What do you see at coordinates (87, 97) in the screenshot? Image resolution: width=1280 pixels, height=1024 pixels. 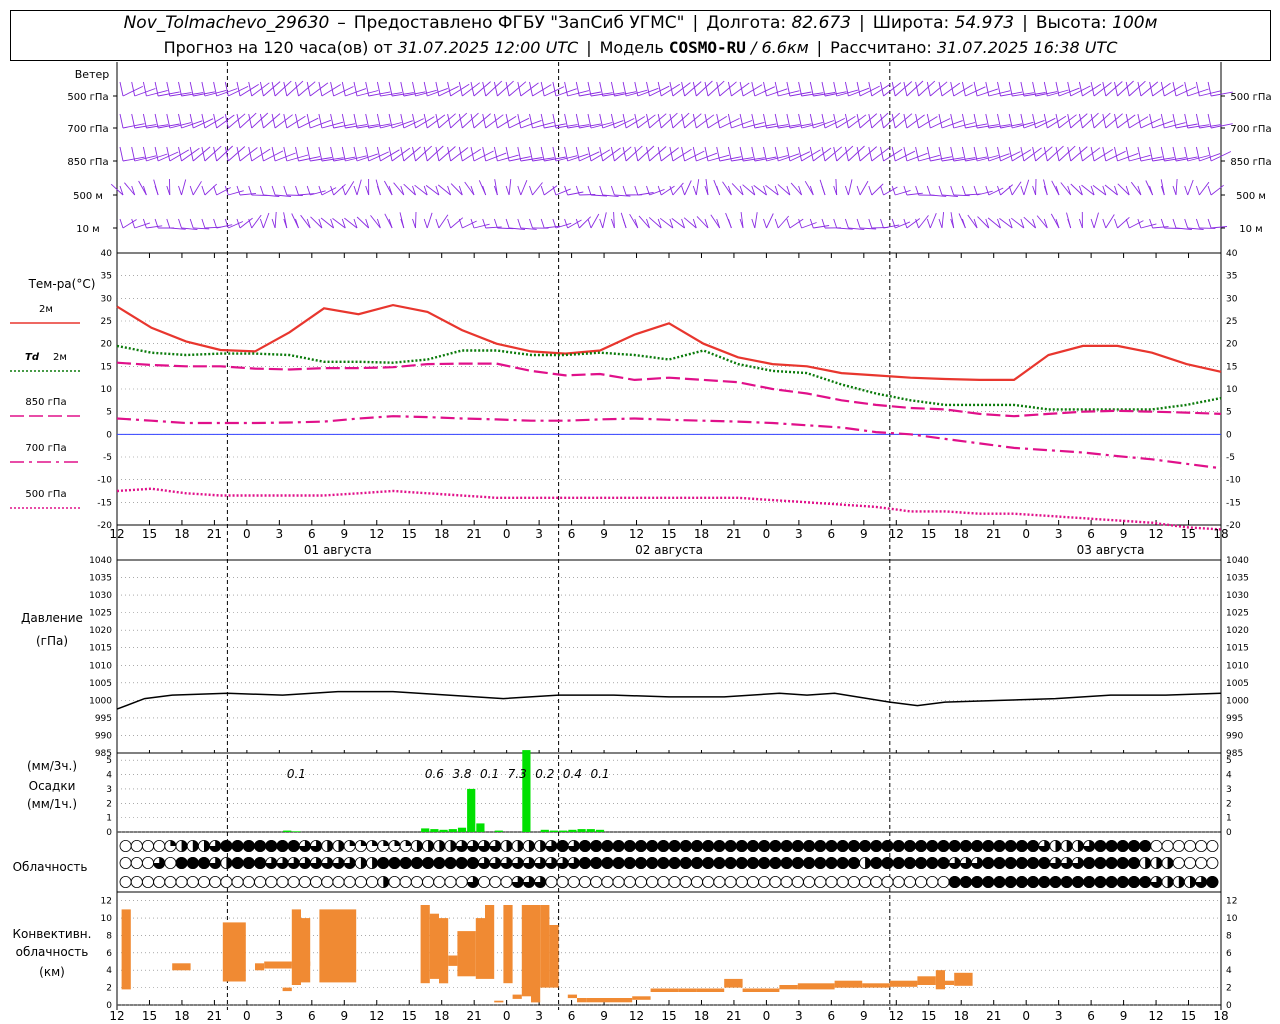 I see `wind-level-label-left: 500 гПа` at bounding box center [87, 97].